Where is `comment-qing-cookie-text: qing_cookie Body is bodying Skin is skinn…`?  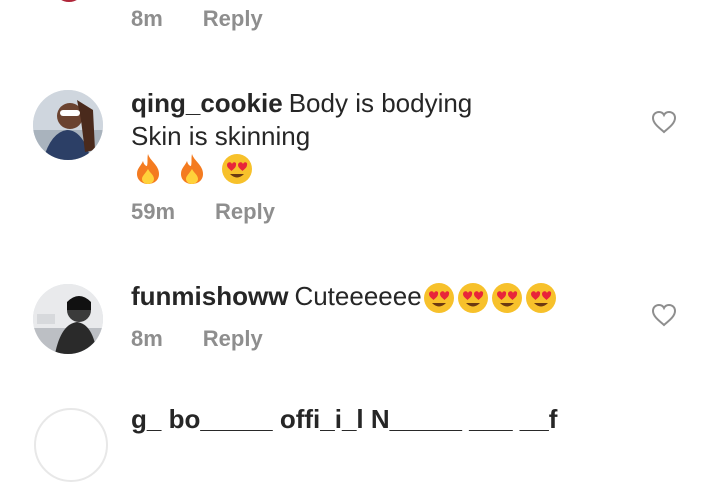
comment-qing-cookie-text: qing_cookie Body is bodying Skin is skinn… is located at coordinates (301, 120).